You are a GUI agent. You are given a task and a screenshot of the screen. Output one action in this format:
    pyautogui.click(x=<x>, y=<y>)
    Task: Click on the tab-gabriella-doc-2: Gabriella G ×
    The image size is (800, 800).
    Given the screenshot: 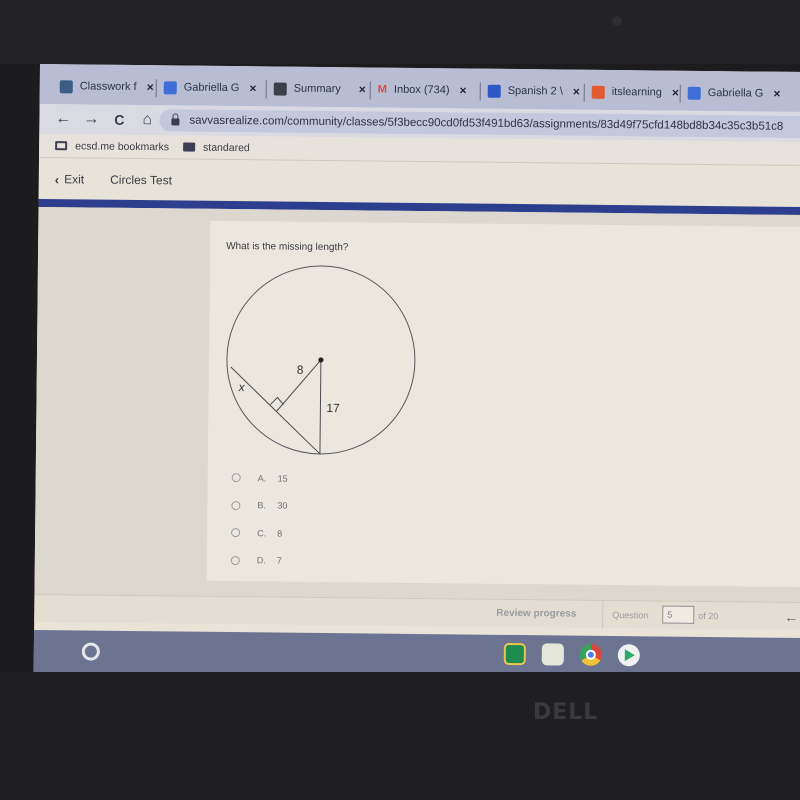 What is the action you would take?
    pyautogui.click(x=734, y=93)
    